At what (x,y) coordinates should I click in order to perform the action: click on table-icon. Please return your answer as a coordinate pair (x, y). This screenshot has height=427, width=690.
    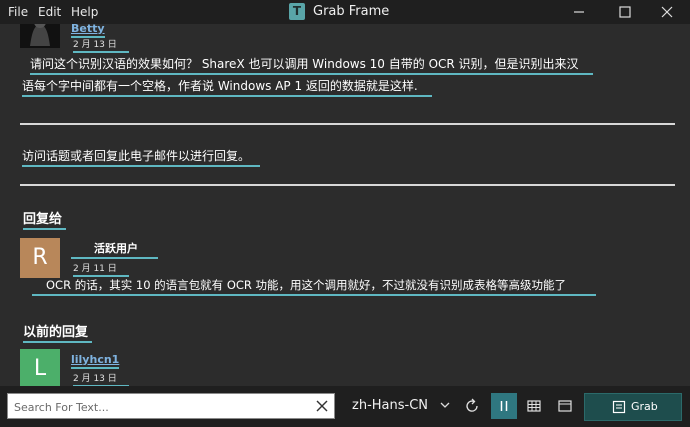
    Looking at the image, I should click on (534, 406).